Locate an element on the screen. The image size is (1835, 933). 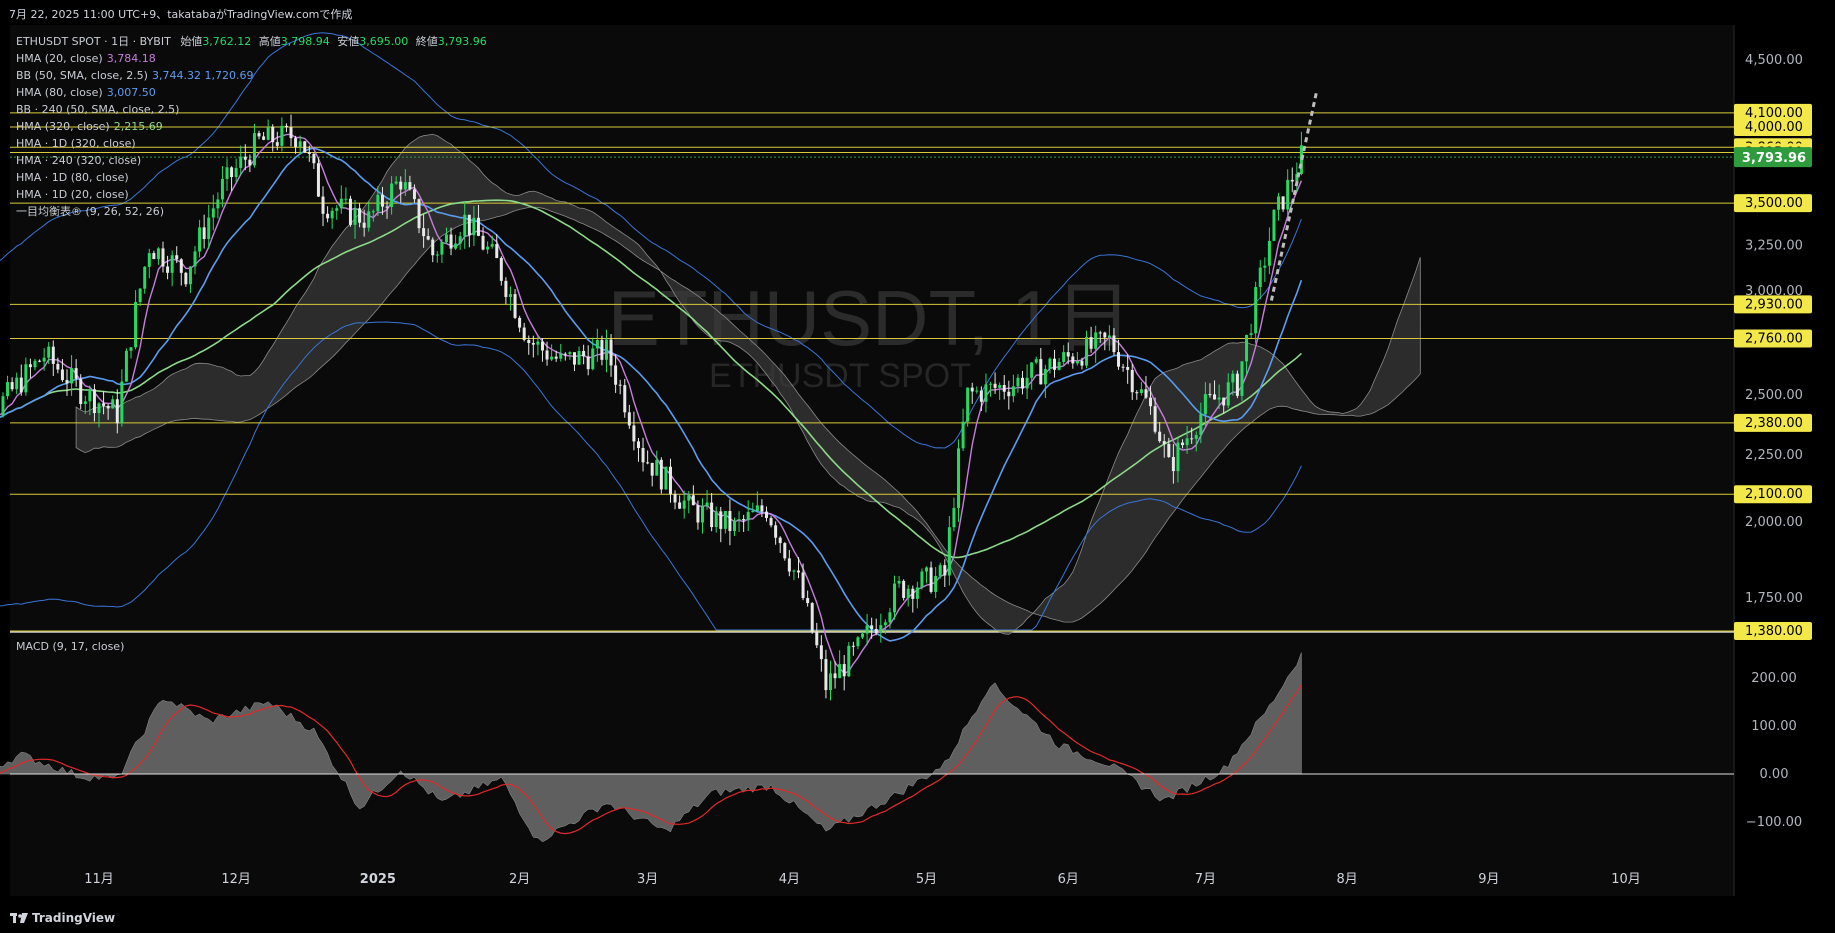
level-tag-label: 2,100.00 is located at coordinates (1774, 494).